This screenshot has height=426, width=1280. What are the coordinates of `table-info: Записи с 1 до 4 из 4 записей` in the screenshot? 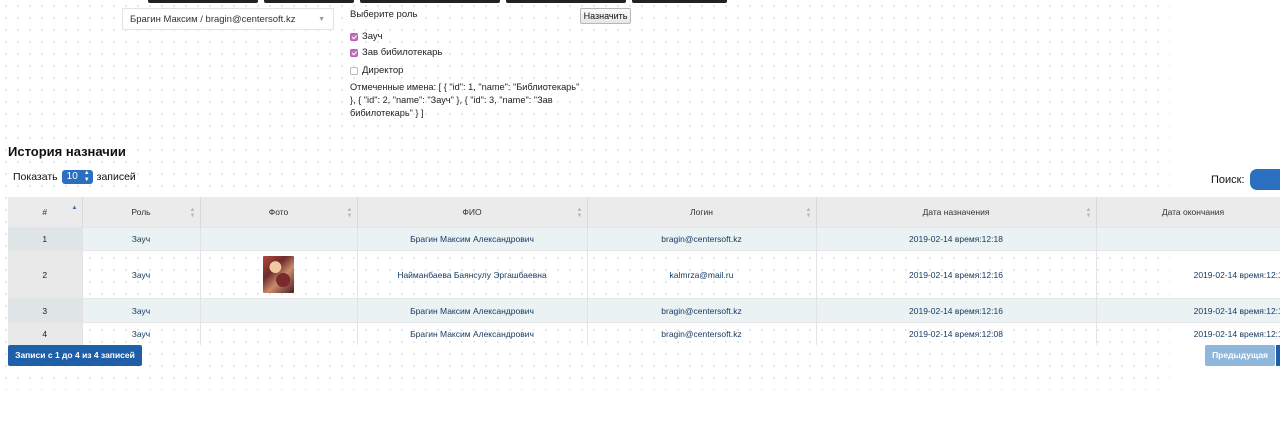 It's located at (75, 355).